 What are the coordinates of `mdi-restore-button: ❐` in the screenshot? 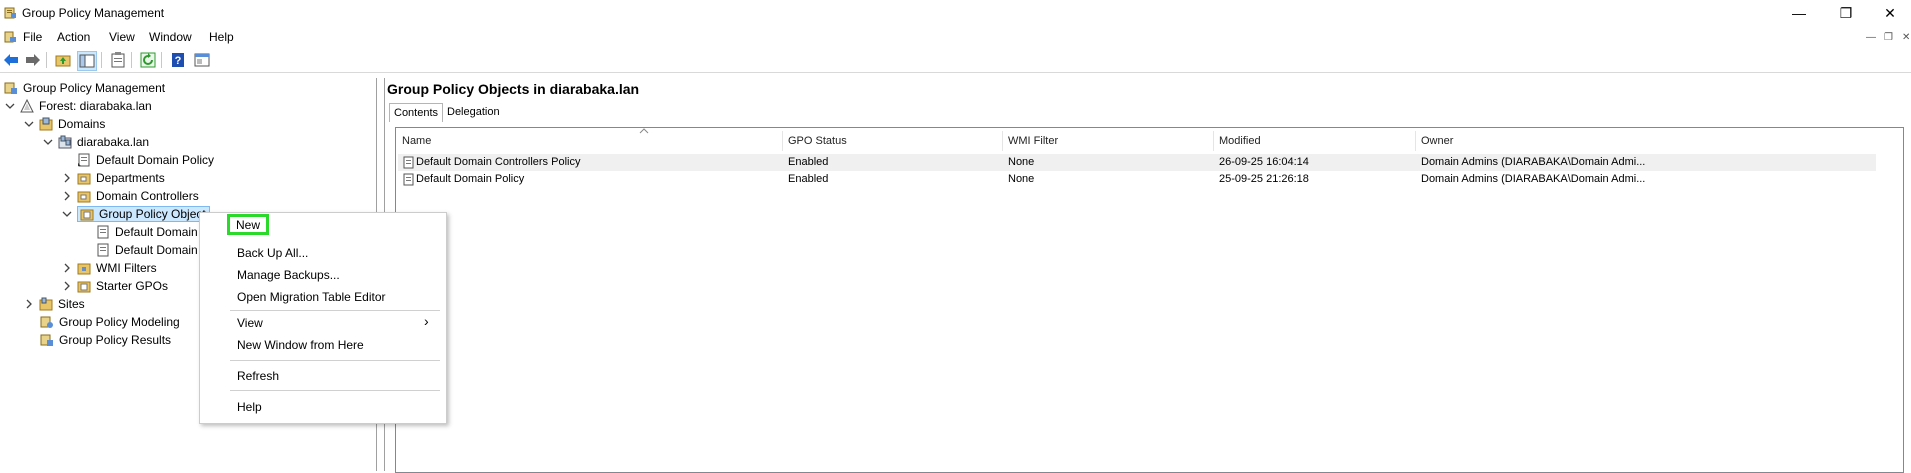 It's located at (1888, 37).